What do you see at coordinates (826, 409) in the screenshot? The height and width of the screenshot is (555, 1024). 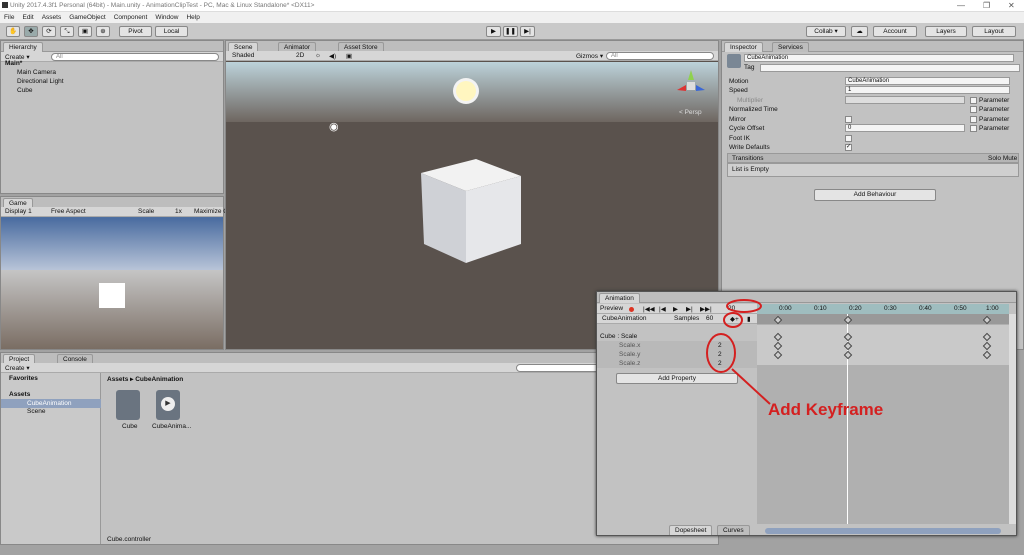 I see `annotation-label: Add Keyframe` at bounding box center [826, 409].